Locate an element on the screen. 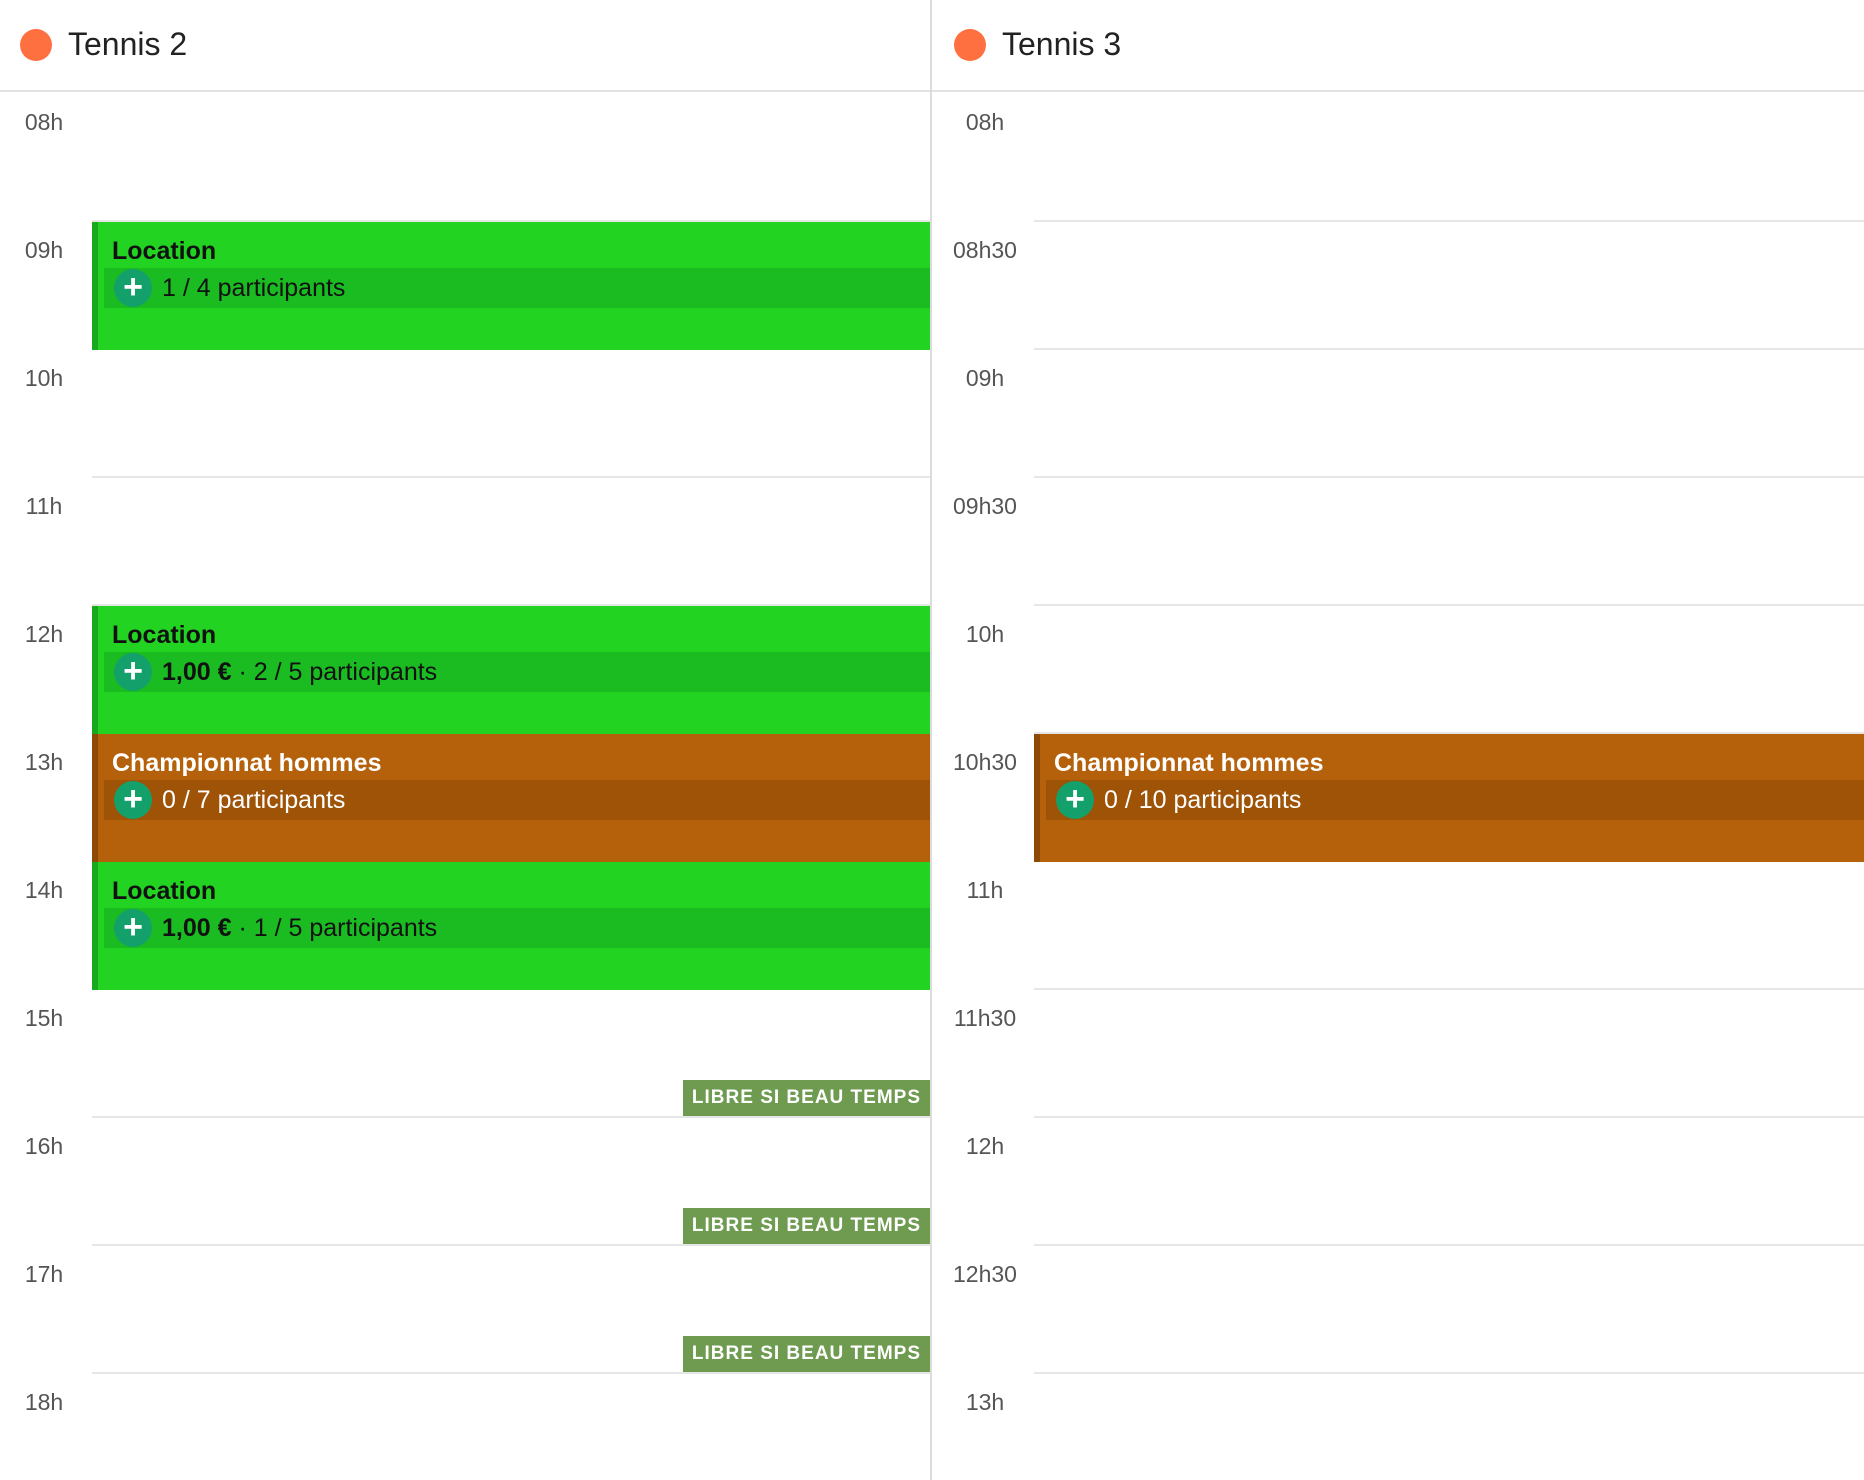  time-label: 18h is located at coordinates (44, 1402).